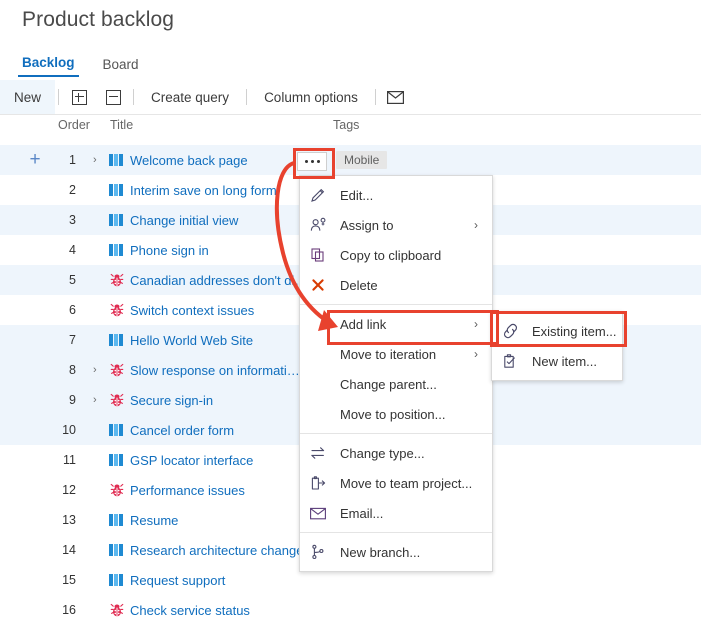 This screenshot has height=630, width=701. I want to click on menu-item: Assign to ›, so click(396, 225).